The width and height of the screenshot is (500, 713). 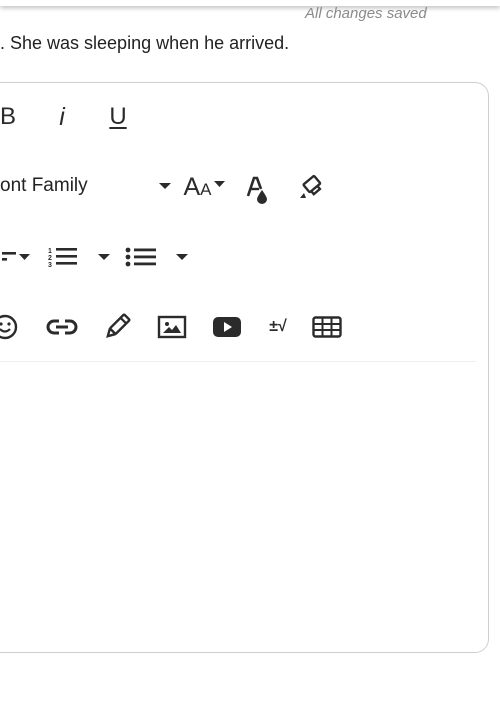 I want to click on bold-button: B, so click(x=10, y=117).